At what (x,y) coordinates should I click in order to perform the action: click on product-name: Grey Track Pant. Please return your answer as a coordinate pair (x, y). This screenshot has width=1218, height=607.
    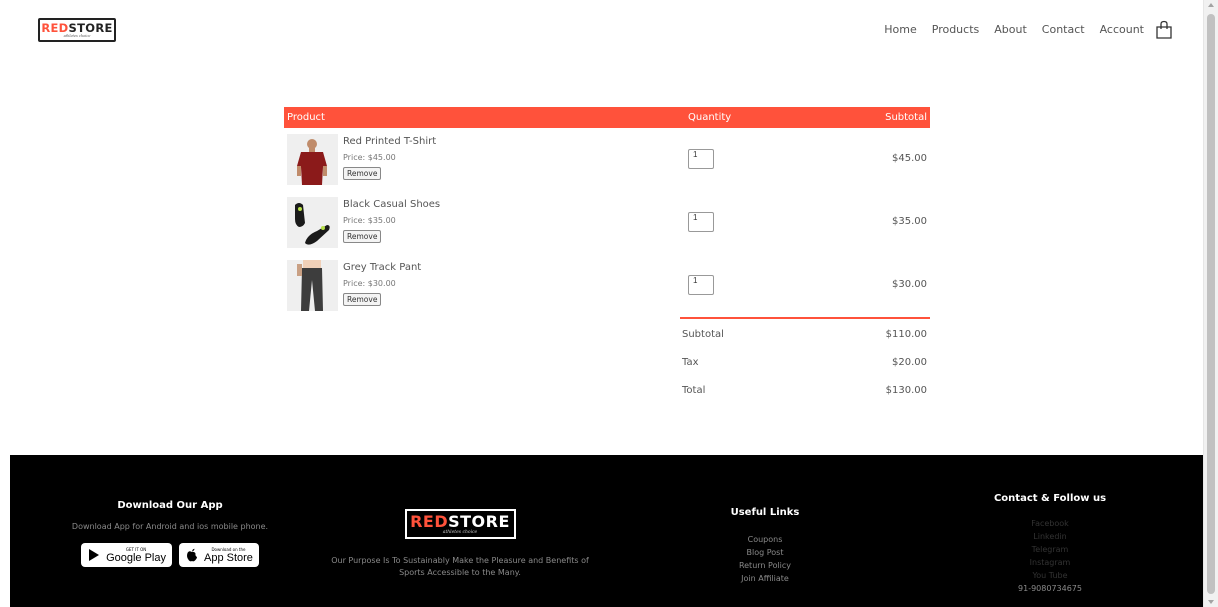
    Looking at the image, I should click on (382, 267).